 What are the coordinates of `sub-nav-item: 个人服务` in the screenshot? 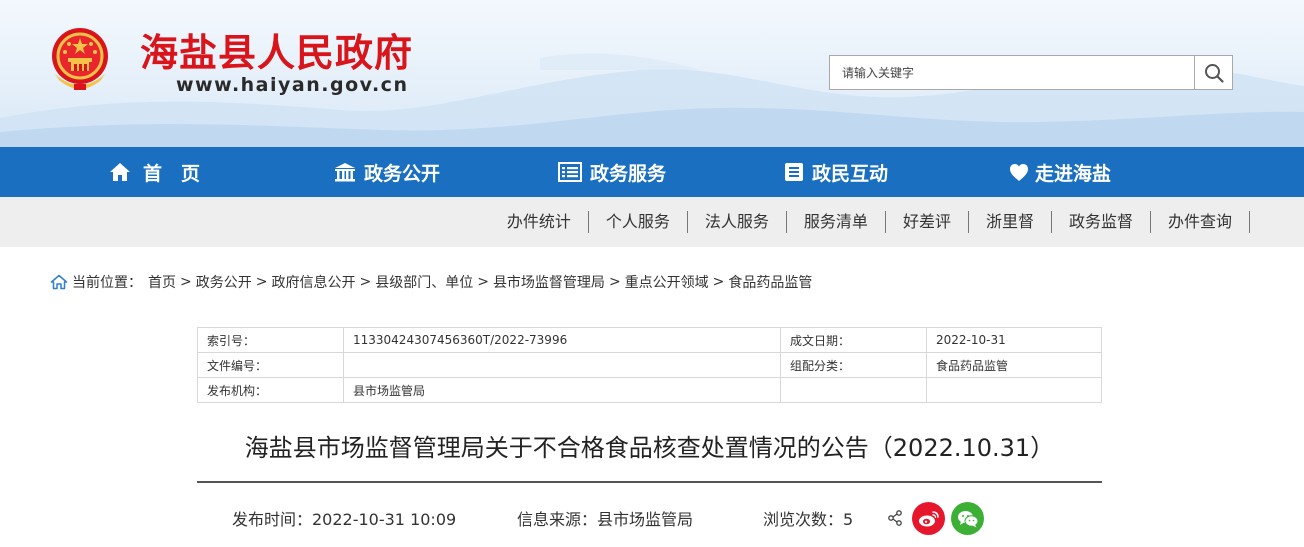 It's located at (638, 222).